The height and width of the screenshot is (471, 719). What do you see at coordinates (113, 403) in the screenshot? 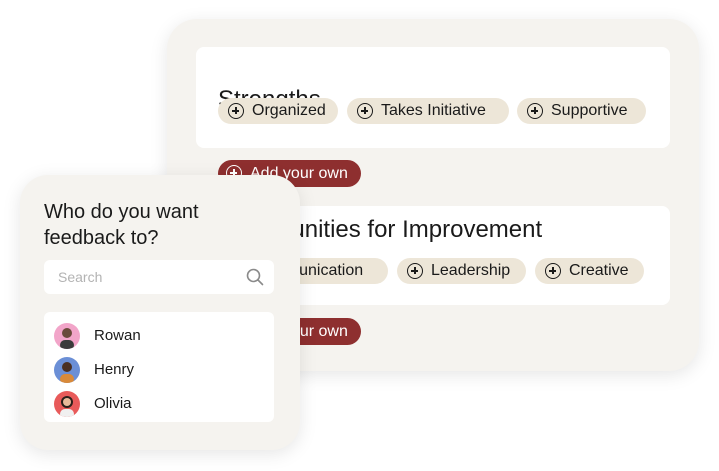
I see `person-name: Olivia` at bounding box center [113, 403].